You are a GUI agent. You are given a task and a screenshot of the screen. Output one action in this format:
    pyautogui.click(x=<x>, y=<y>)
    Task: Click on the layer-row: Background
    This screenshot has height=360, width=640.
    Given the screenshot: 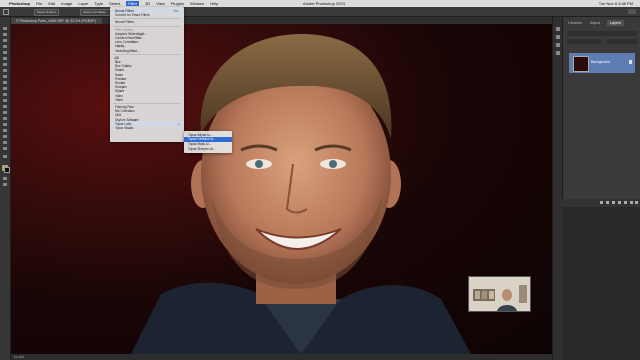 What is the action you would take?
    pyautogui.click(x=602, y=63)
    